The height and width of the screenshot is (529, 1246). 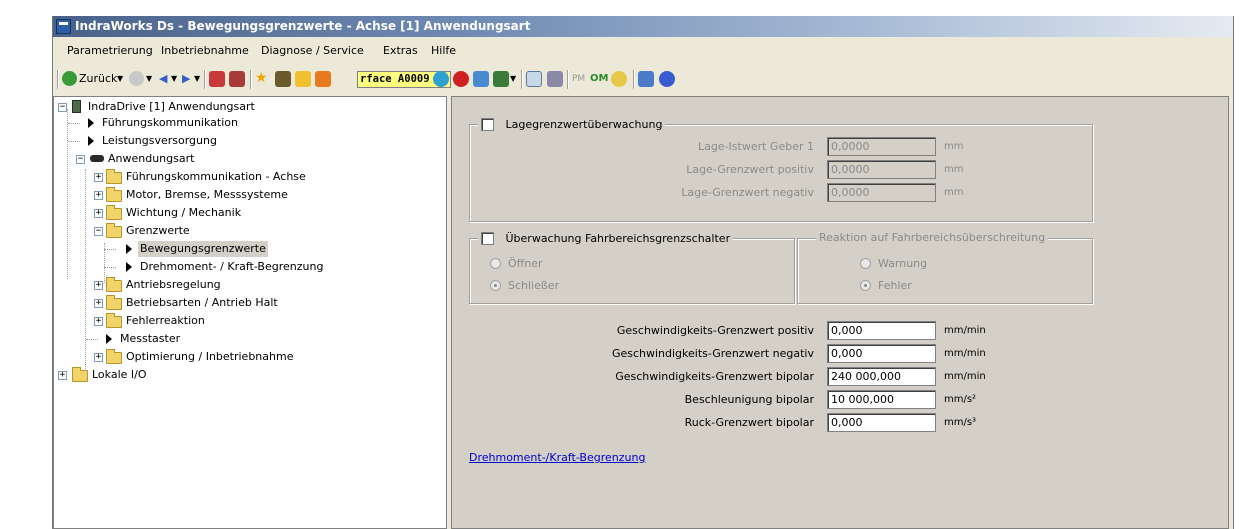 I want to click on drive-download-icon, so click(x=237, y=79).